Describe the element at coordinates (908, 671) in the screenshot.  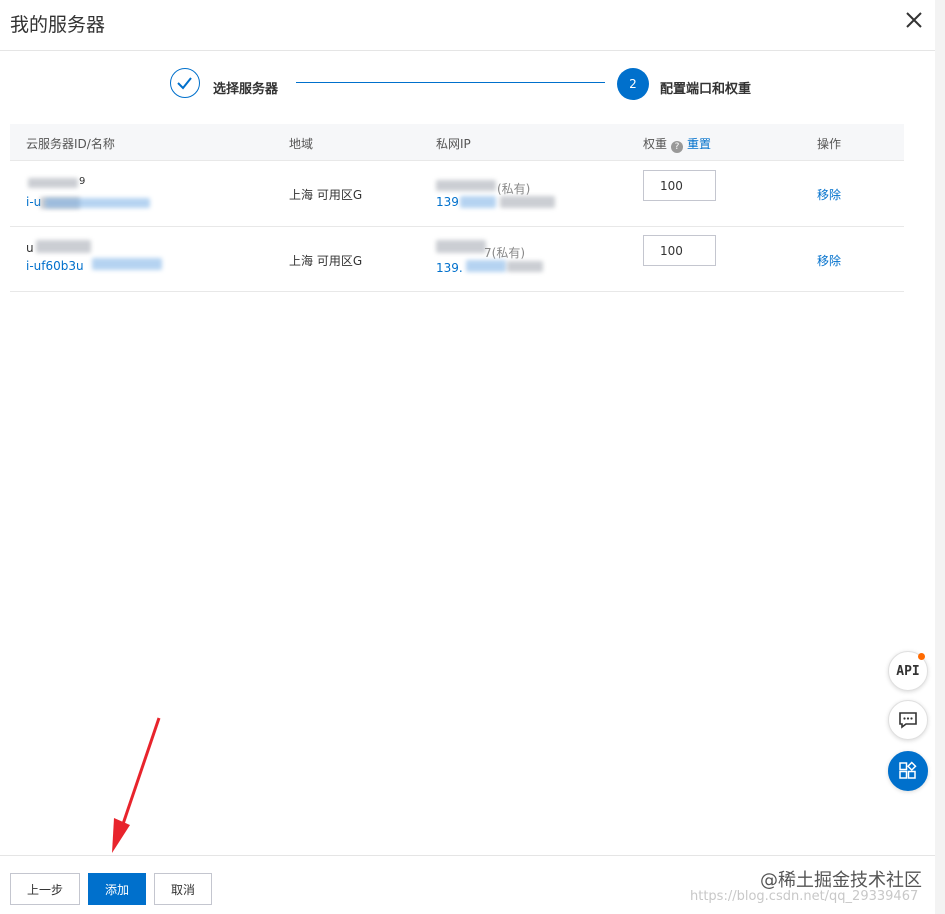
I see `api-icon: API` at that location.